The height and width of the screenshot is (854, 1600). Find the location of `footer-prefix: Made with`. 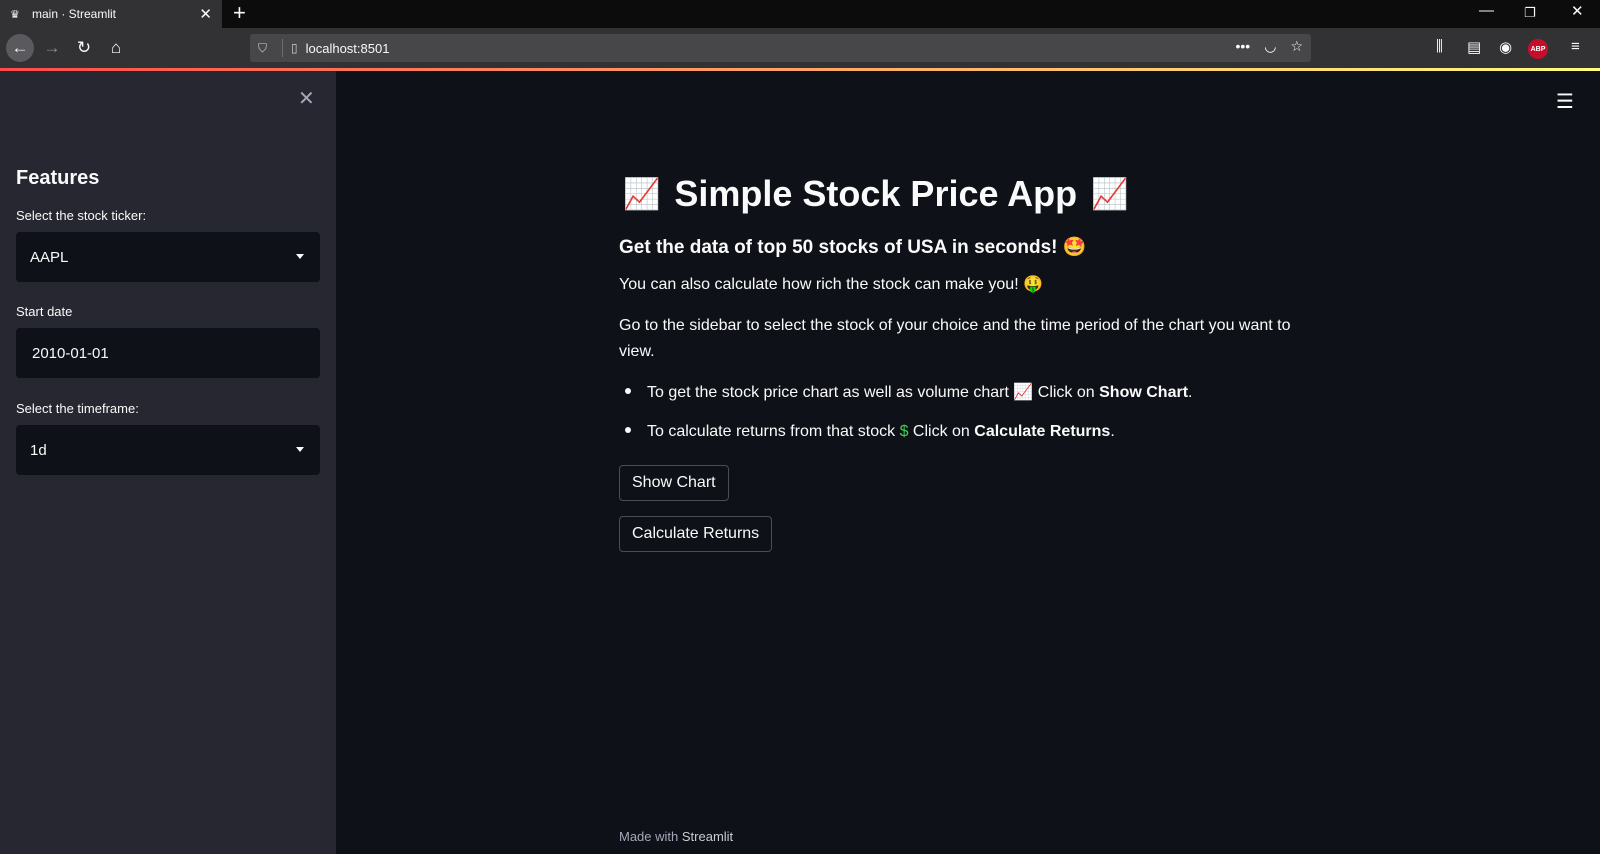

footer-prefix: Made with is located at coordinates (649, 836).